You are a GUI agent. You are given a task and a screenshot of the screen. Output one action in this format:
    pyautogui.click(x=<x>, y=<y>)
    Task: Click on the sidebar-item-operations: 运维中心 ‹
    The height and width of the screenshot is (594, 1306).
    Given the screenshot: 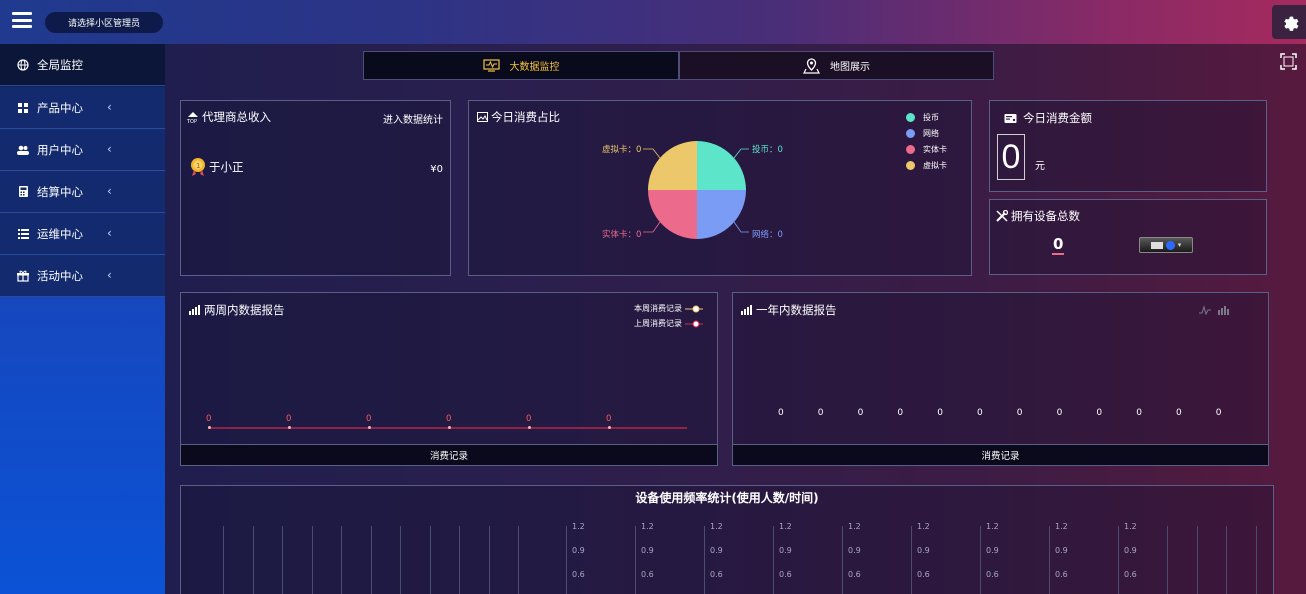 What is the action you would take?
    pyautogui.click(x=82, y=234)
    